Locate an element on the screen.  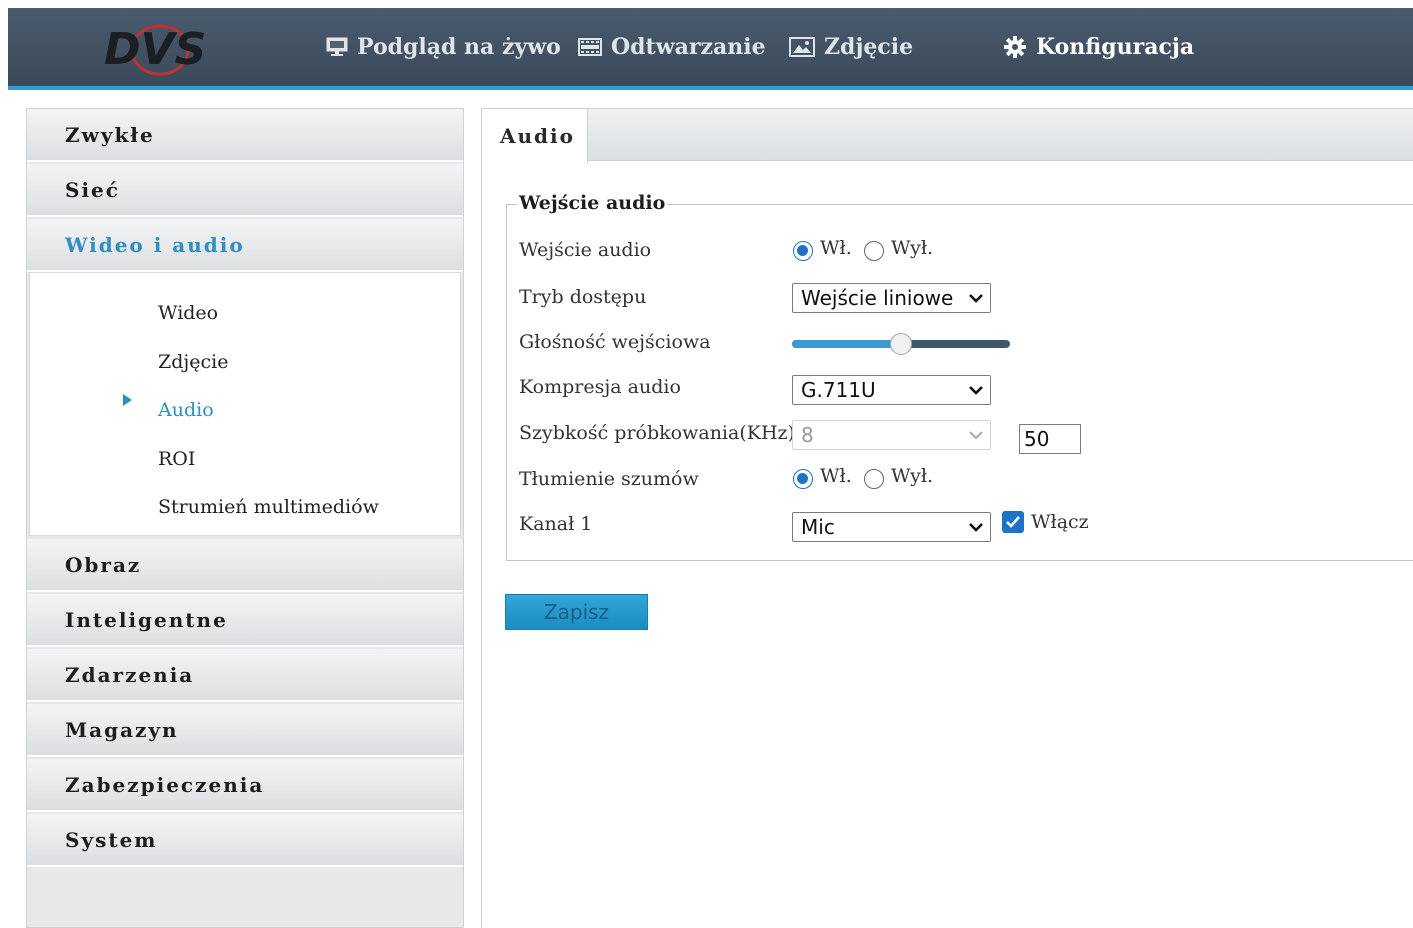
save-button: Zapisz is located at coordinates (576, 612).